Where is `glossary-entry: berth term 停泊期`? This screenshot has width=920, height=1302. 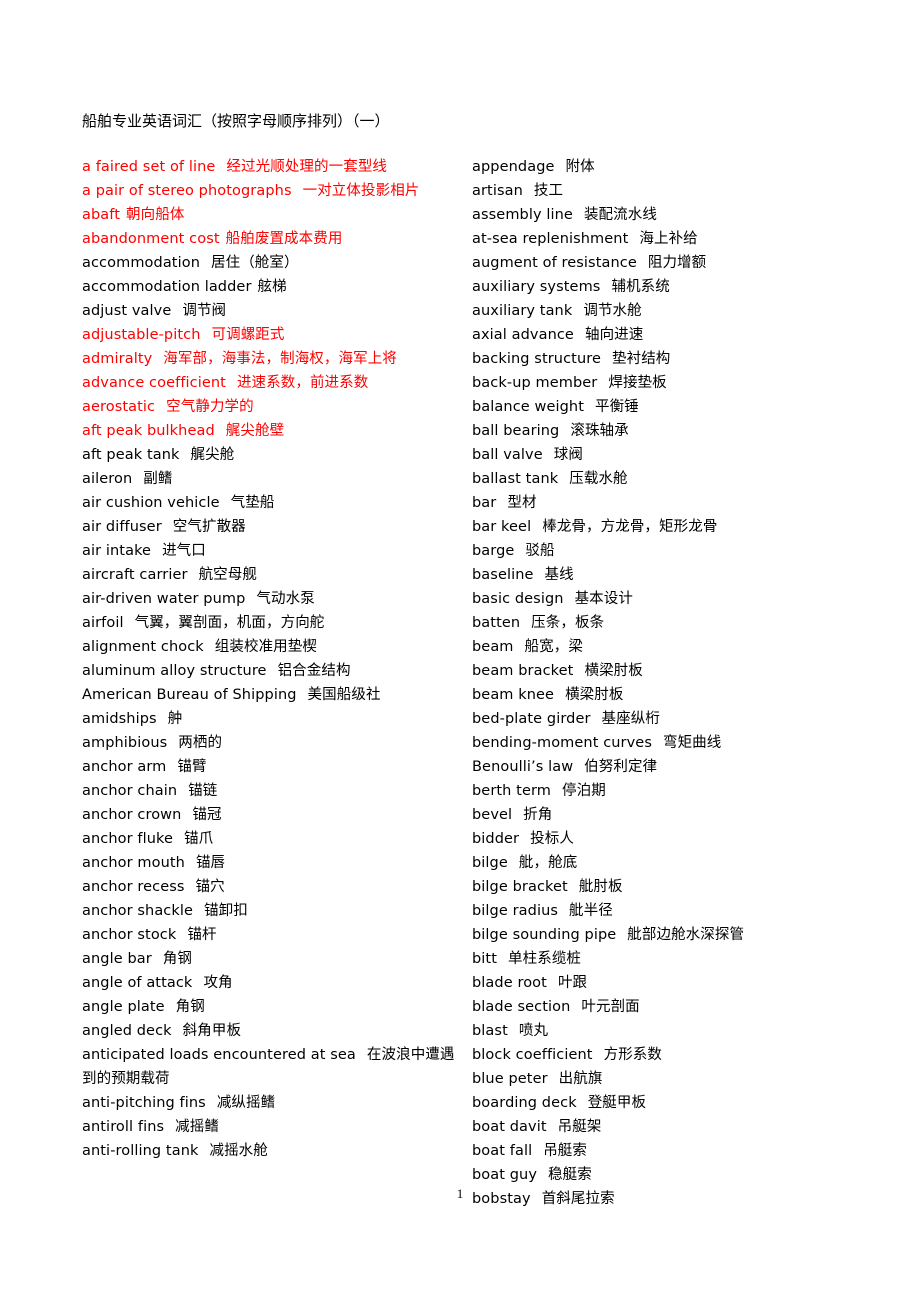 glossary-entry: berth term 停泊期 is located at coordinates (672, 791).